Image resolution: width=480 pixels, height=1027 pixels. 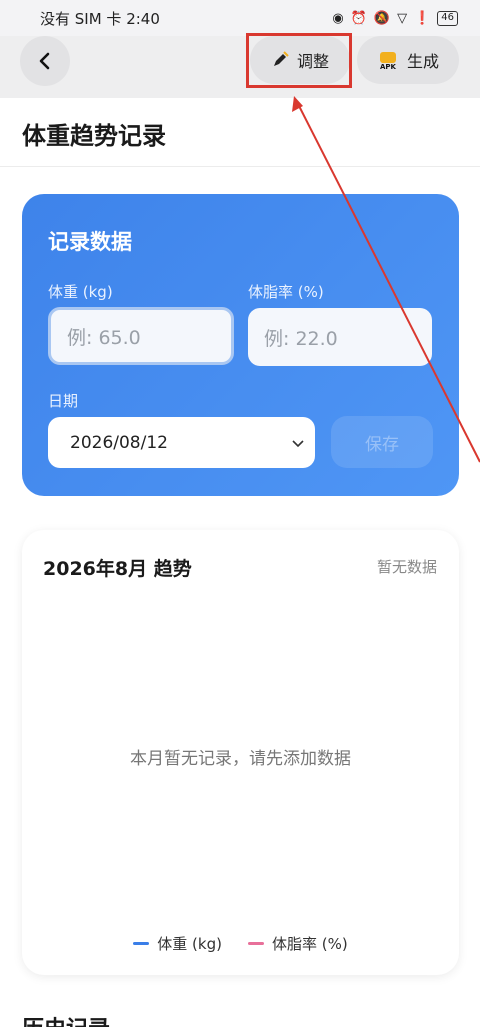 What do you see at coordinates (286, 292) in the screenshot?
I see `bodyfat-label: 体脂率 (%)` at bounding box center [286, 292].